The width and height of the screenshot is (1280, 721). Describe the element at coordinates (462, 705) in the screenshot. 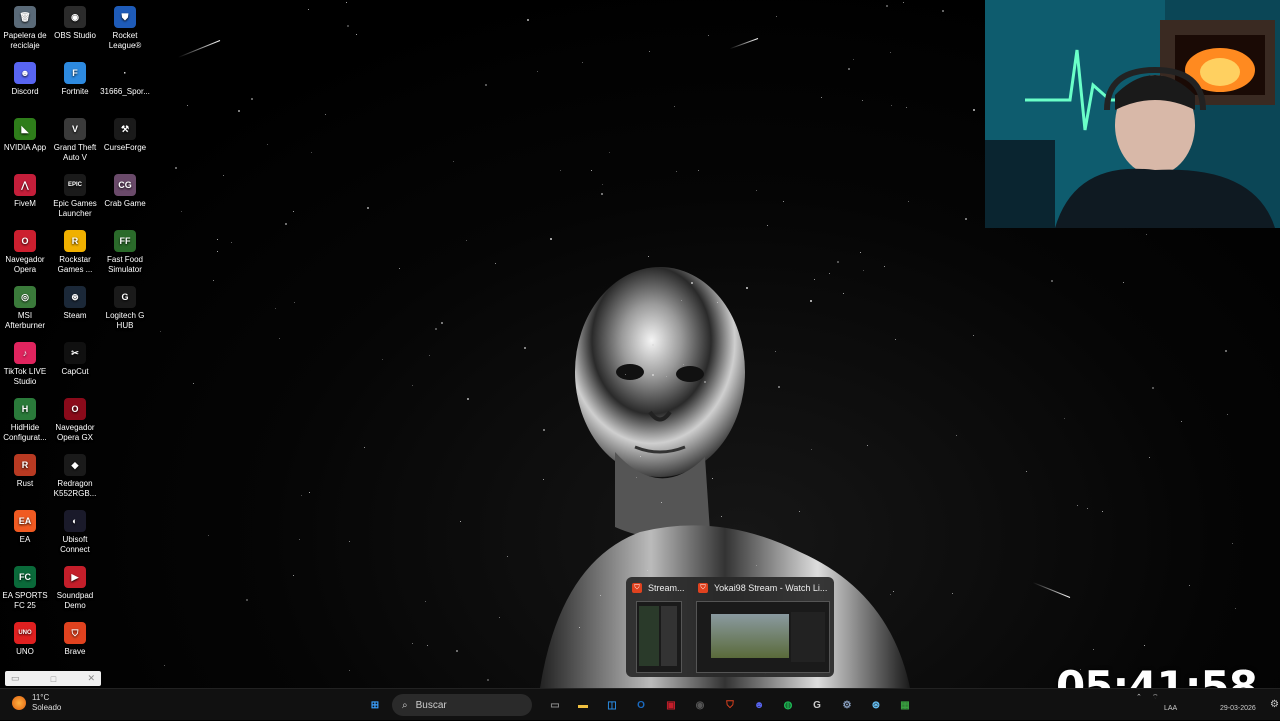

I see `search-input: ⌕ Buscar` at that location.